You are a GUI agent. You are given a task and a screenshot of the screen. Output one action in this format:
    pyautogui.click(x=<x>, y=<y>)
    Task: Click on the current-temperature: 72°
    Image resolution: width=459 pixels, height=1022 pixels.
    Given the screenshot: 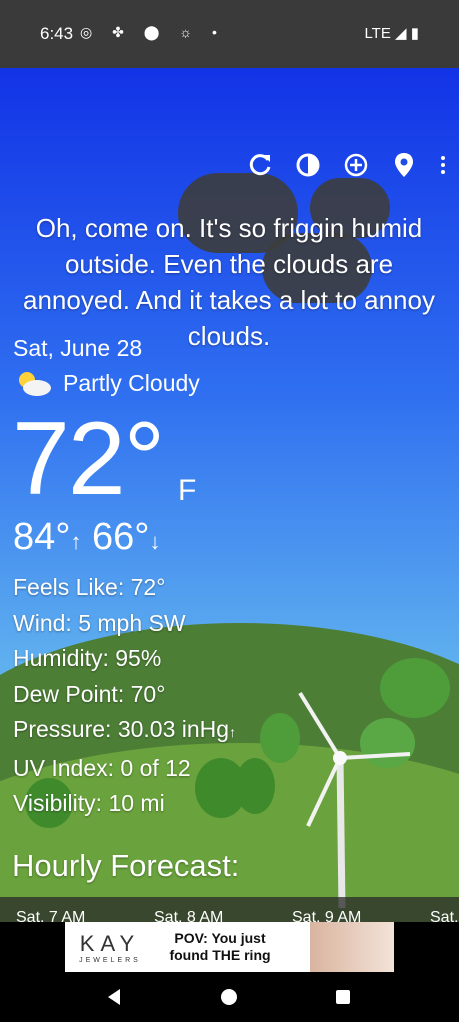 What is the action you would take?
    pyautogui.click(x=88, y=459)
    